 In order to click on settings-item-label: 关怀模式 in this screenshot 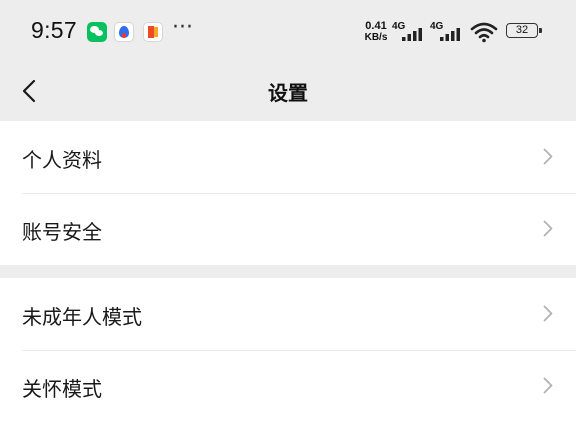, I will do `click(62, 389)`.